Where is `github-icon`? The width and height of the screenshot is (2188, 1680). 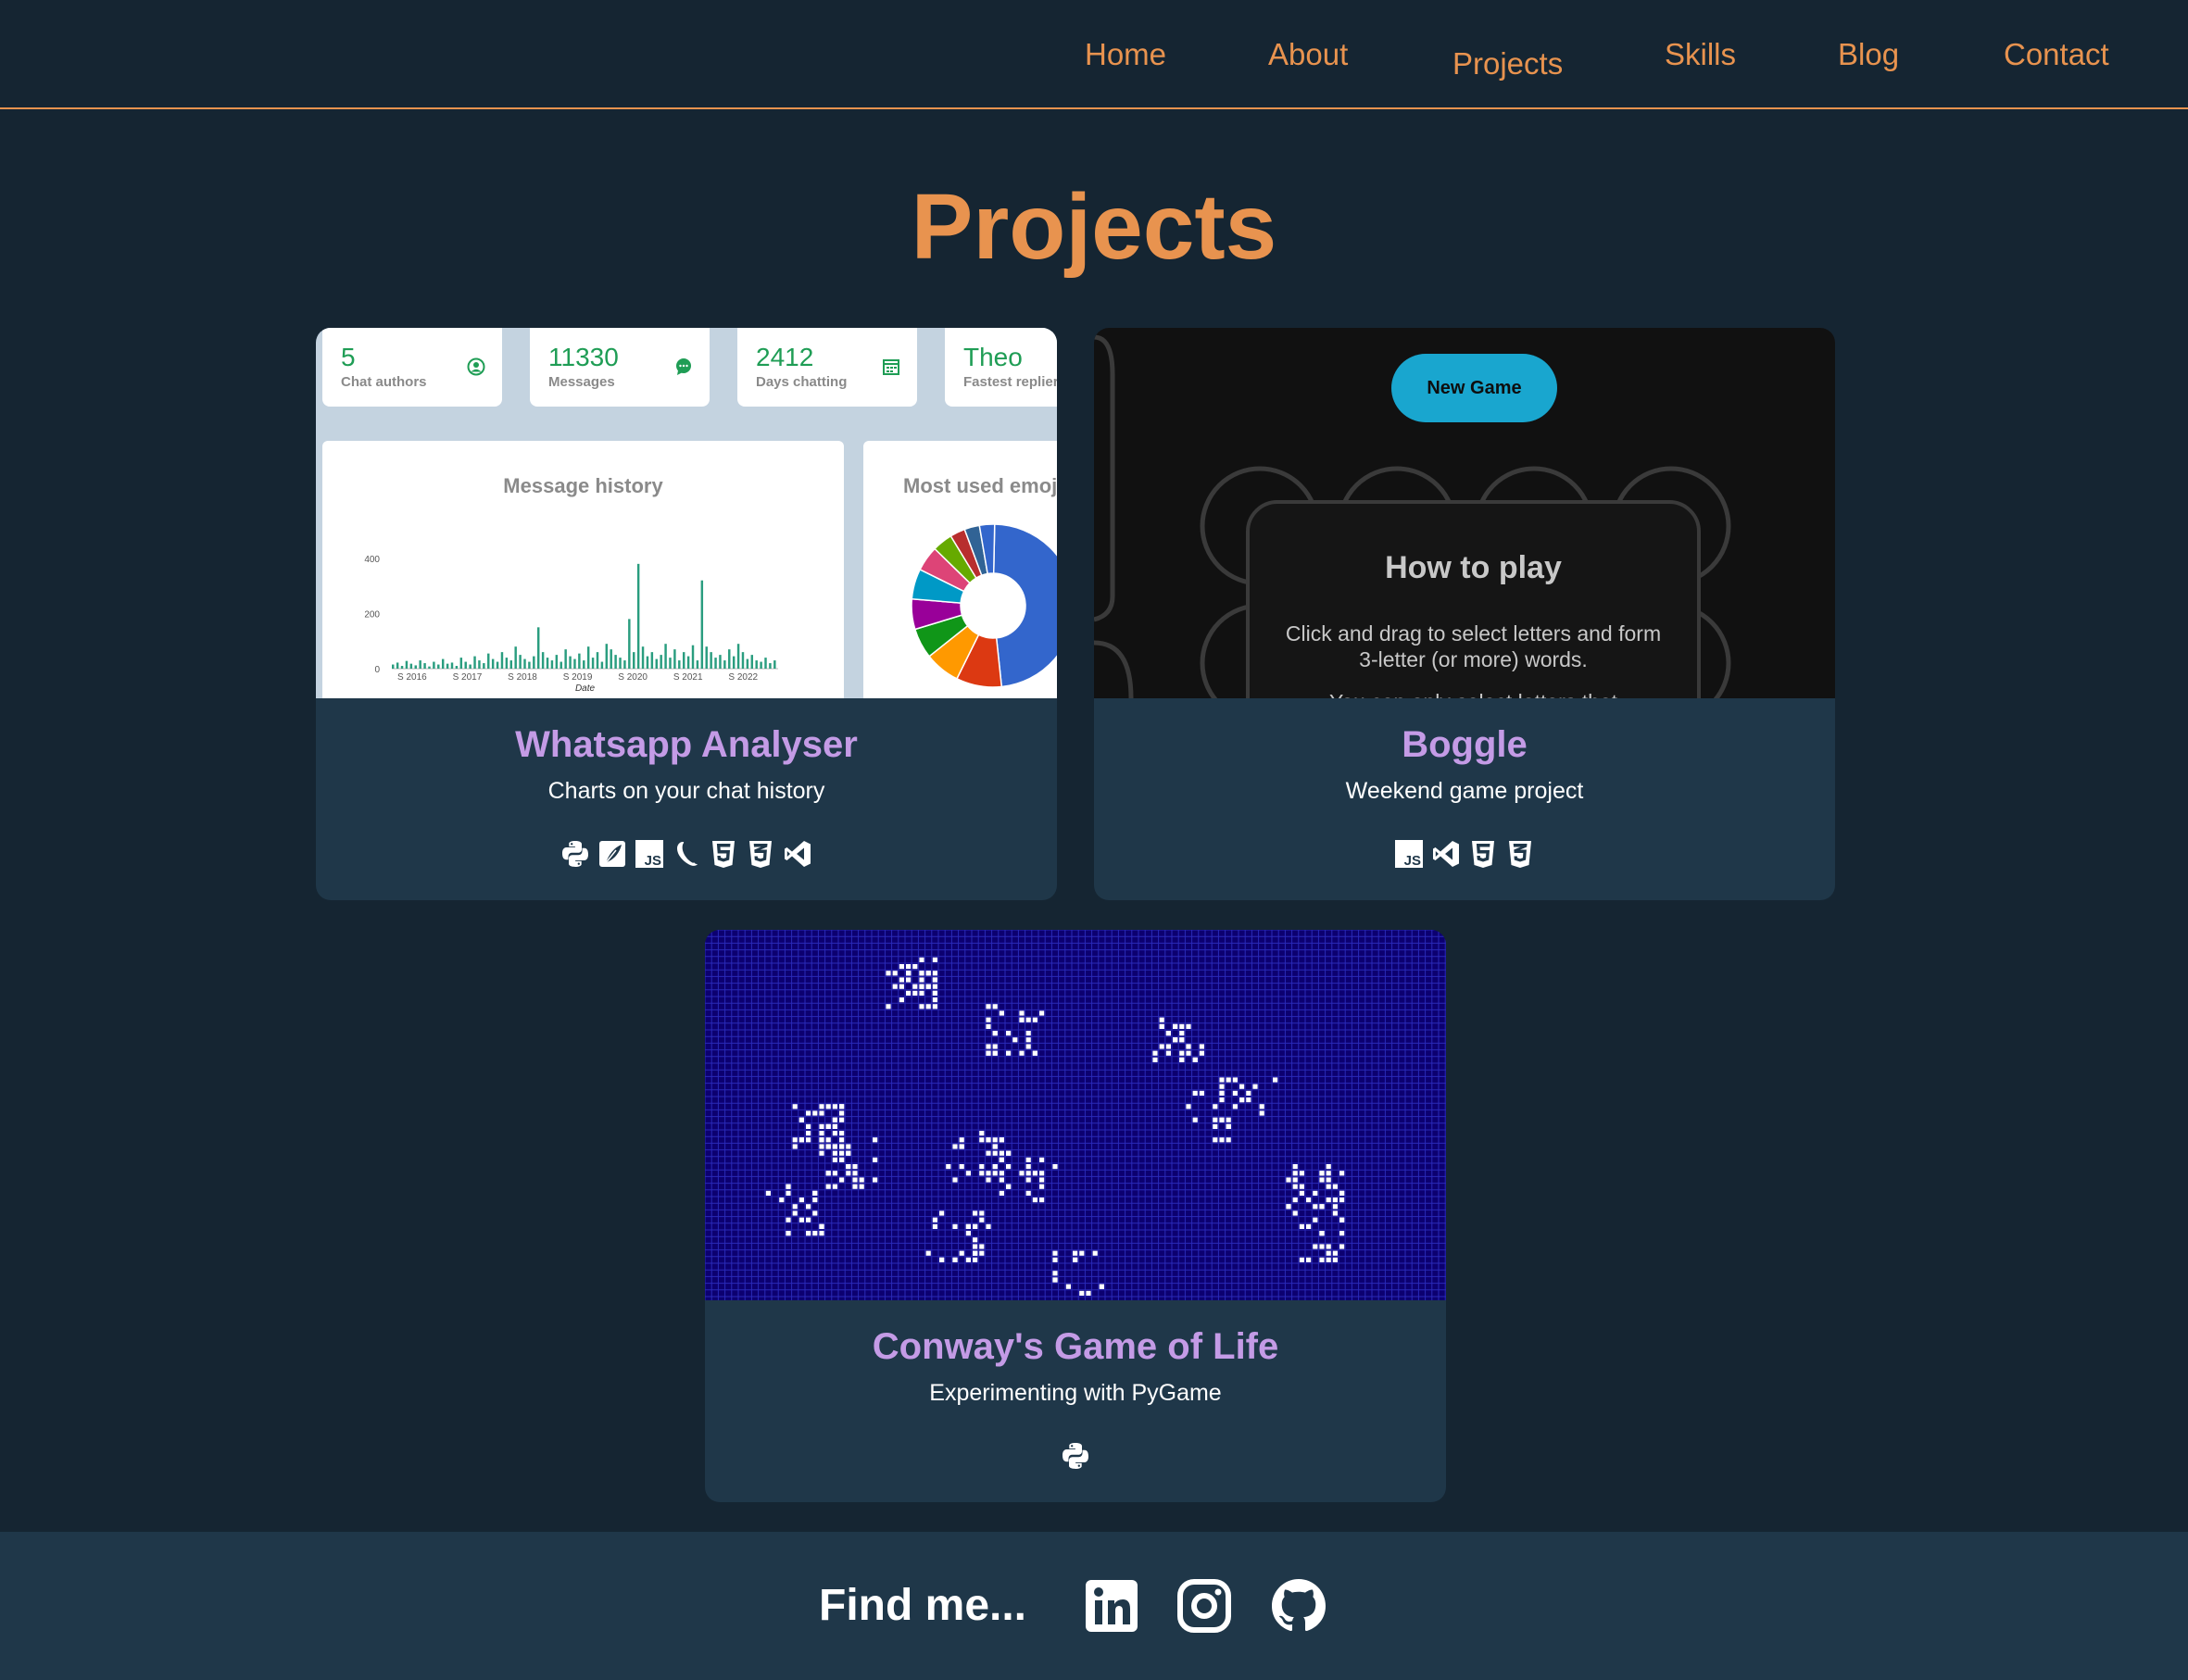 github-icon is located at coordinates (1298, 1606).